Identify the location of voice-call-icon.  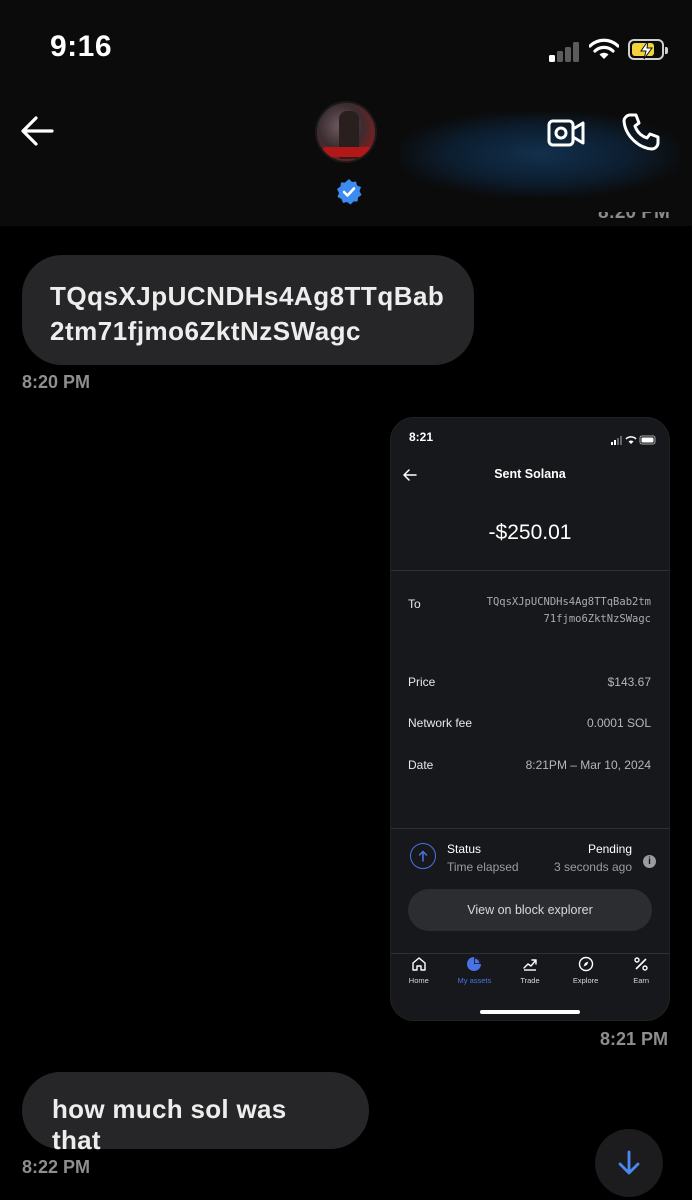
(641, 134).